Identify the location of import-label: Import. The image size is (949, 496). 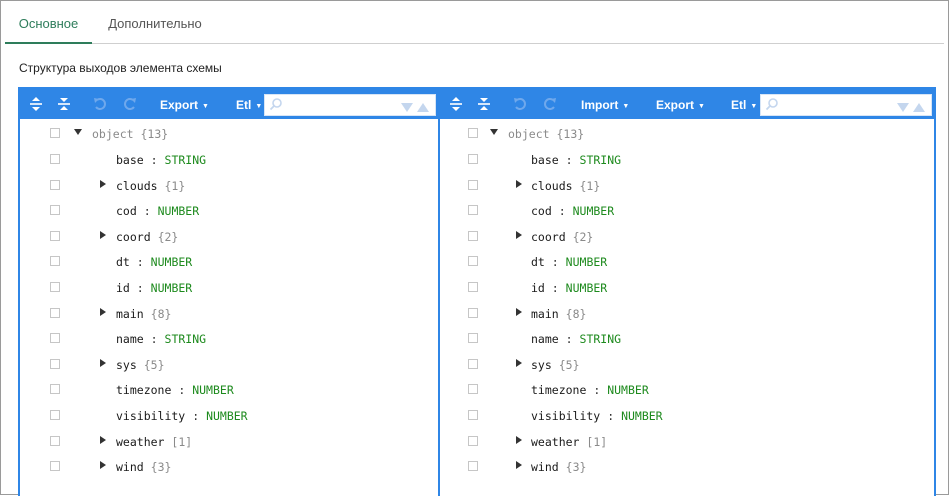
(600, 105).